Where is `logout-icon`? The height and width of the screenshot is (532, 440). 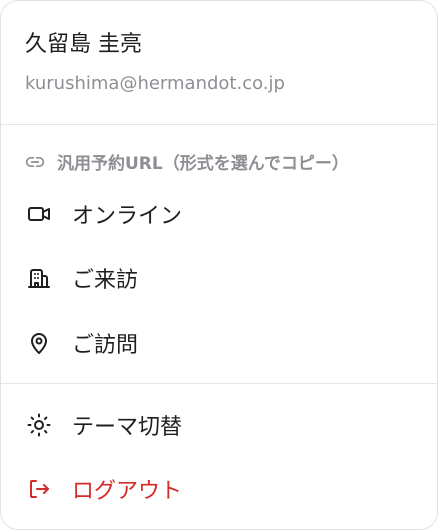 logout-icon is located at coordinates (40, 489).